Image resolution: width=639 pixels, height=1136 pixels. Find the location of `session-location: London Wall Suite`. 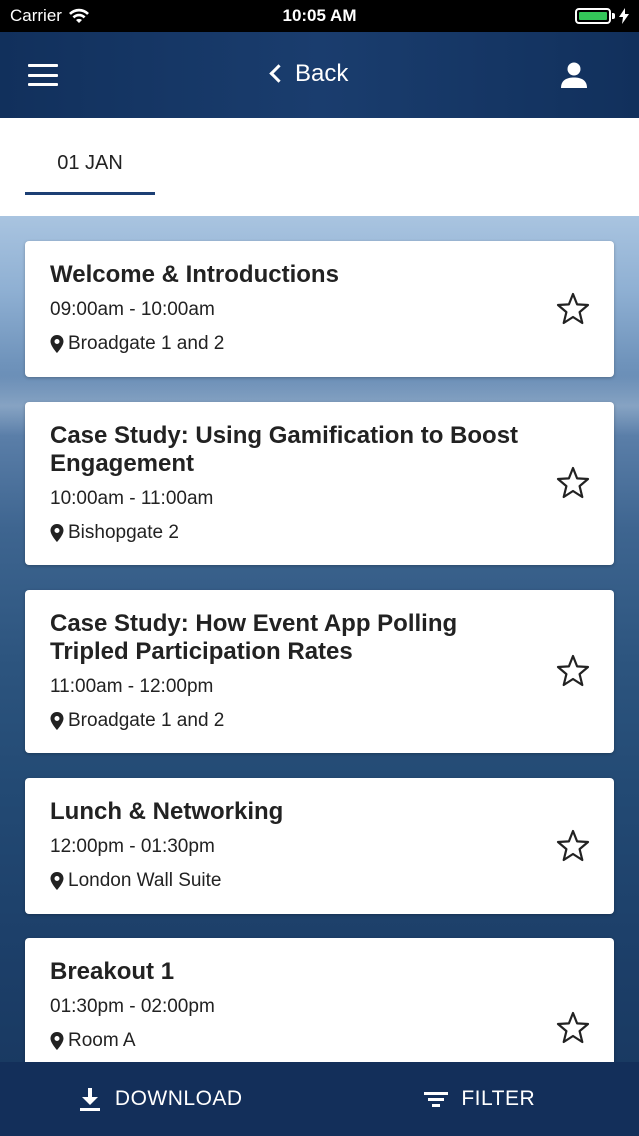

session-location: London Wall Suite is located at coordinates (292, 881).